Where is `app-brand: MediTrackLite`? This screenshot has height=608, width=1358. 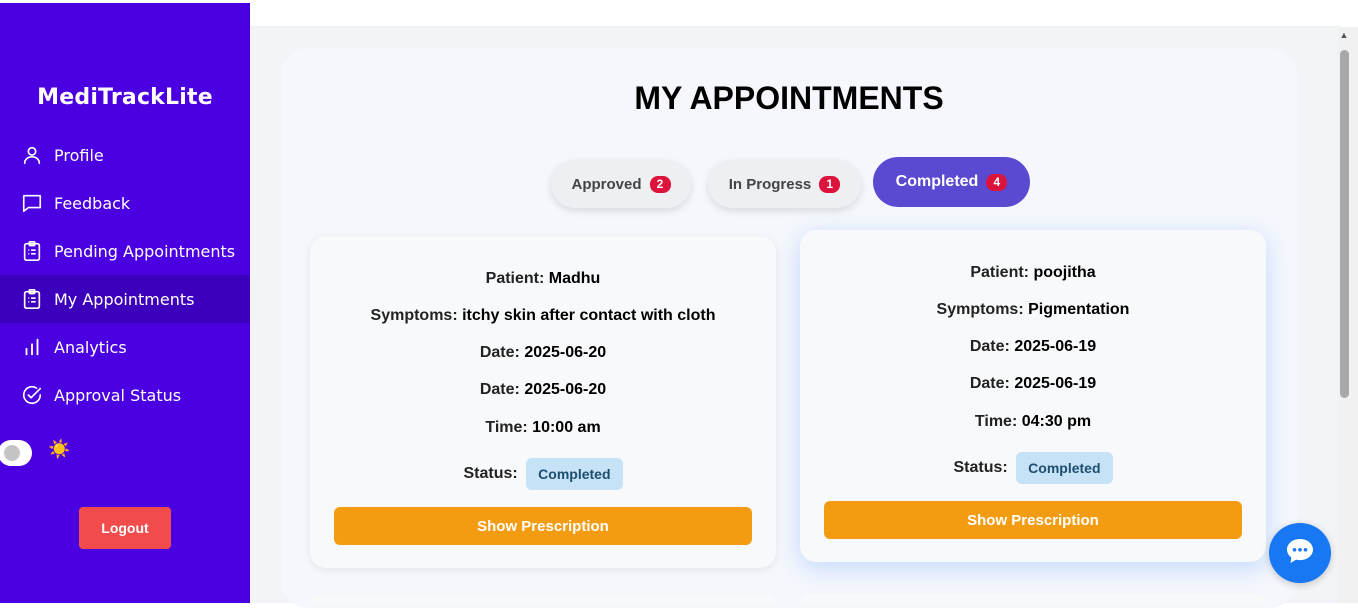
app-brand: MediTrackLite is located at coordinates (125, 97).